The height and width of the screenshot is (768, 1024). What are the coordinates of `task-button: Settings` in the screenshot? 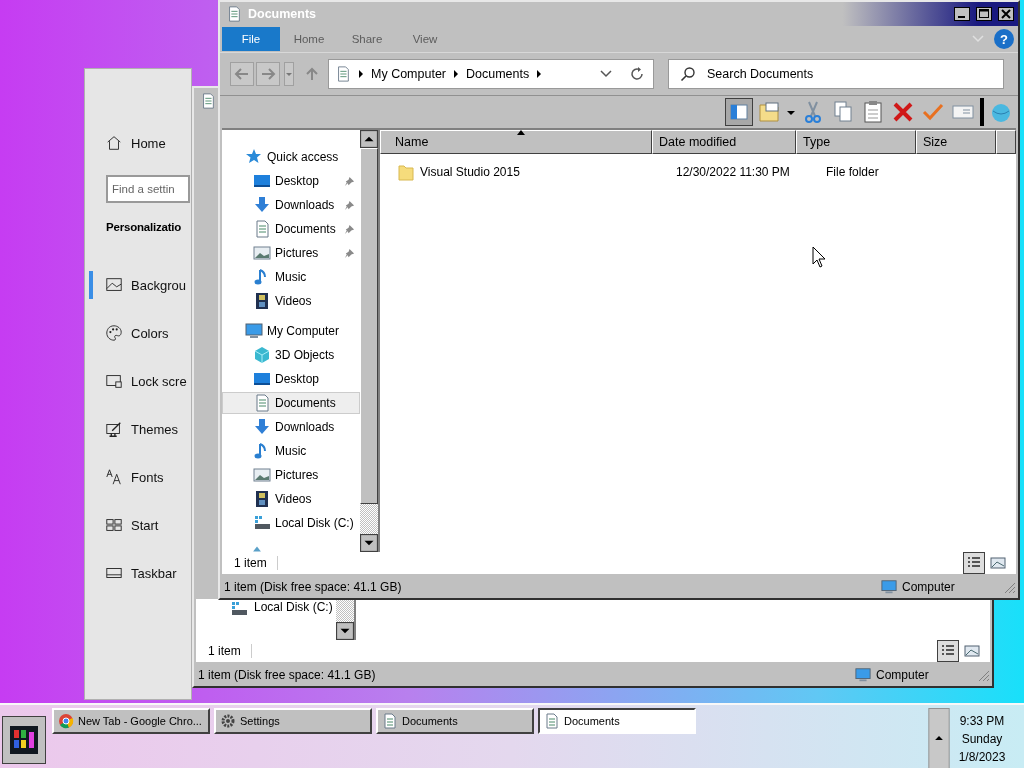 It's located at (293, 721).